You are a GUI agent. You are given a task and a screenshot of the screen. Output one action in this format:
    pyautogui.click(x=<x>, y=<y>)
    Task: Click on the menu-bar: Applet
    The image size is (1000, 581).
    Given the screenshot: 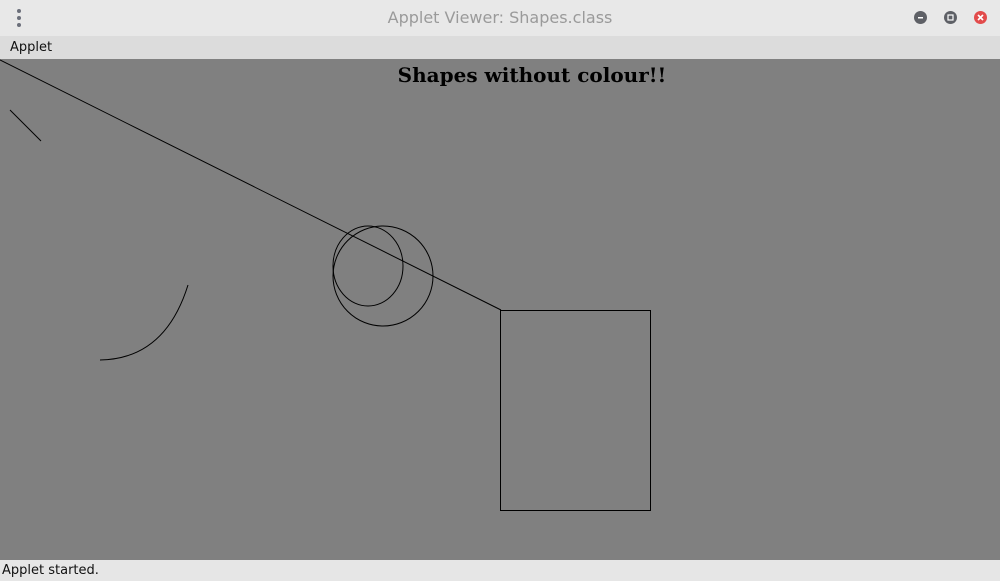 What is the action you would take?
    pyautogui.click(x=500, y=48)
    